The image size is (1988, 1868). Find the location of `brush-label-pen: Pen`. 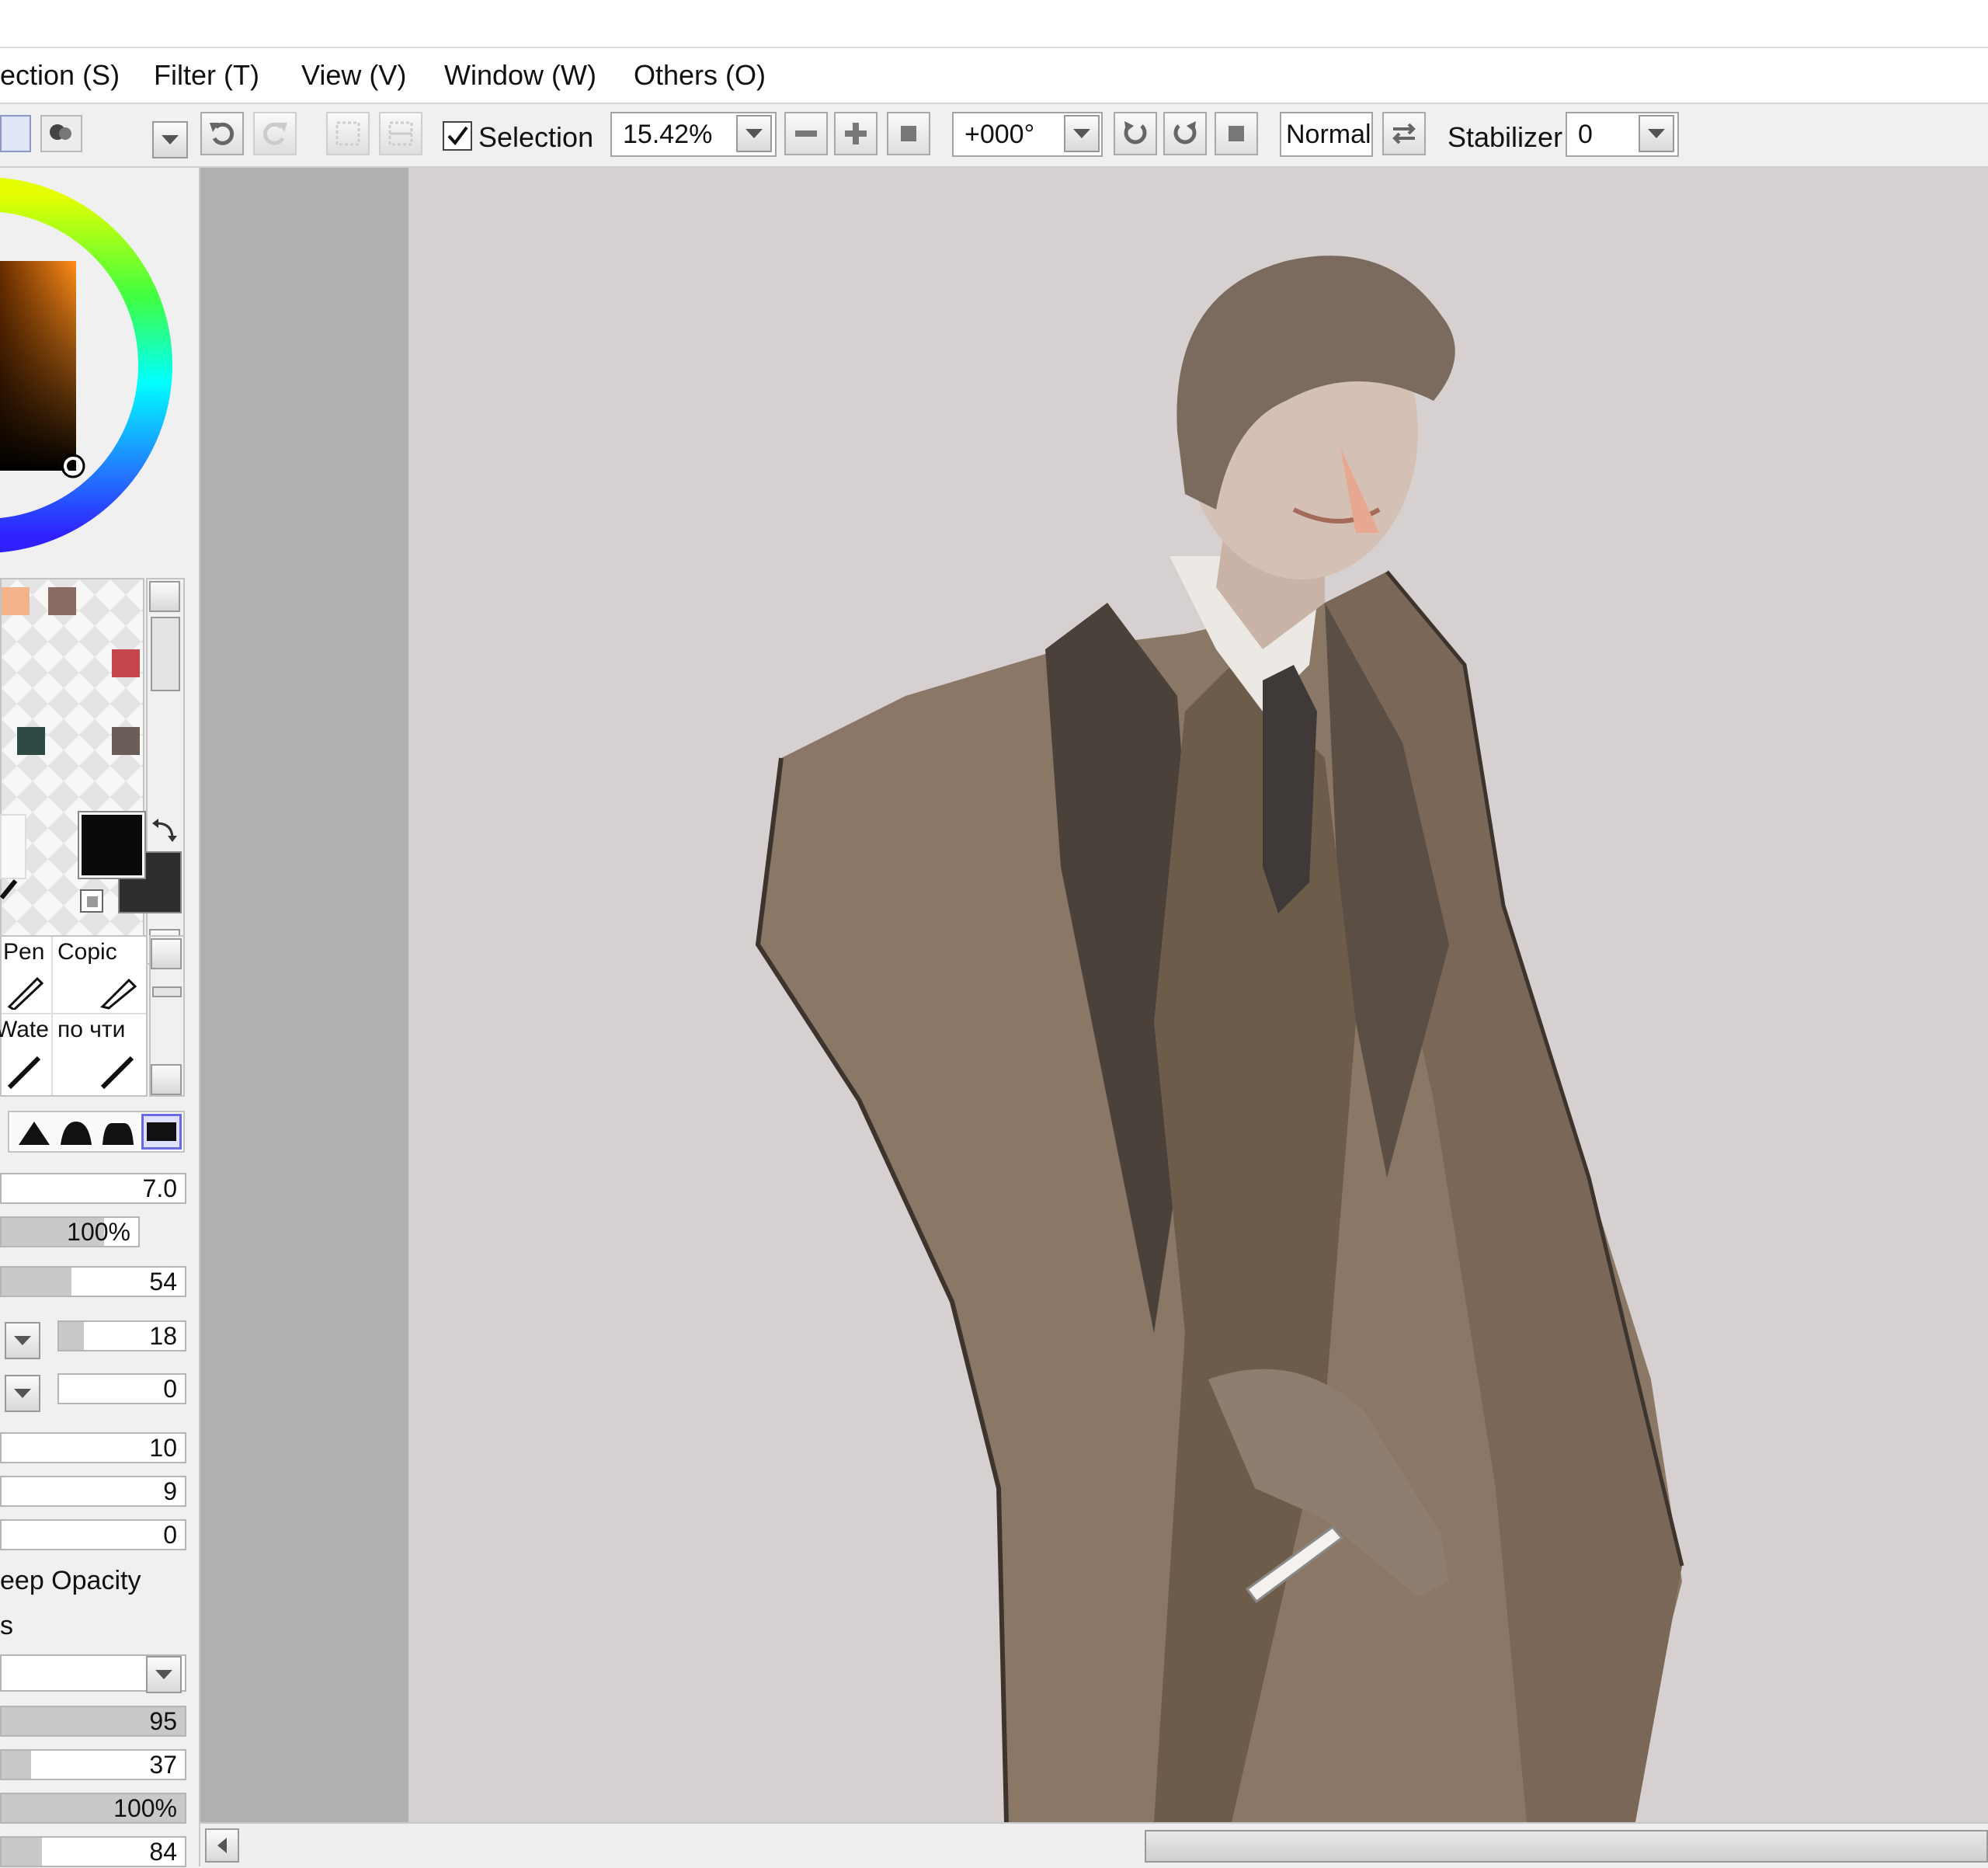

brush-label-pen: Pen is located at coordinates (24, 952).